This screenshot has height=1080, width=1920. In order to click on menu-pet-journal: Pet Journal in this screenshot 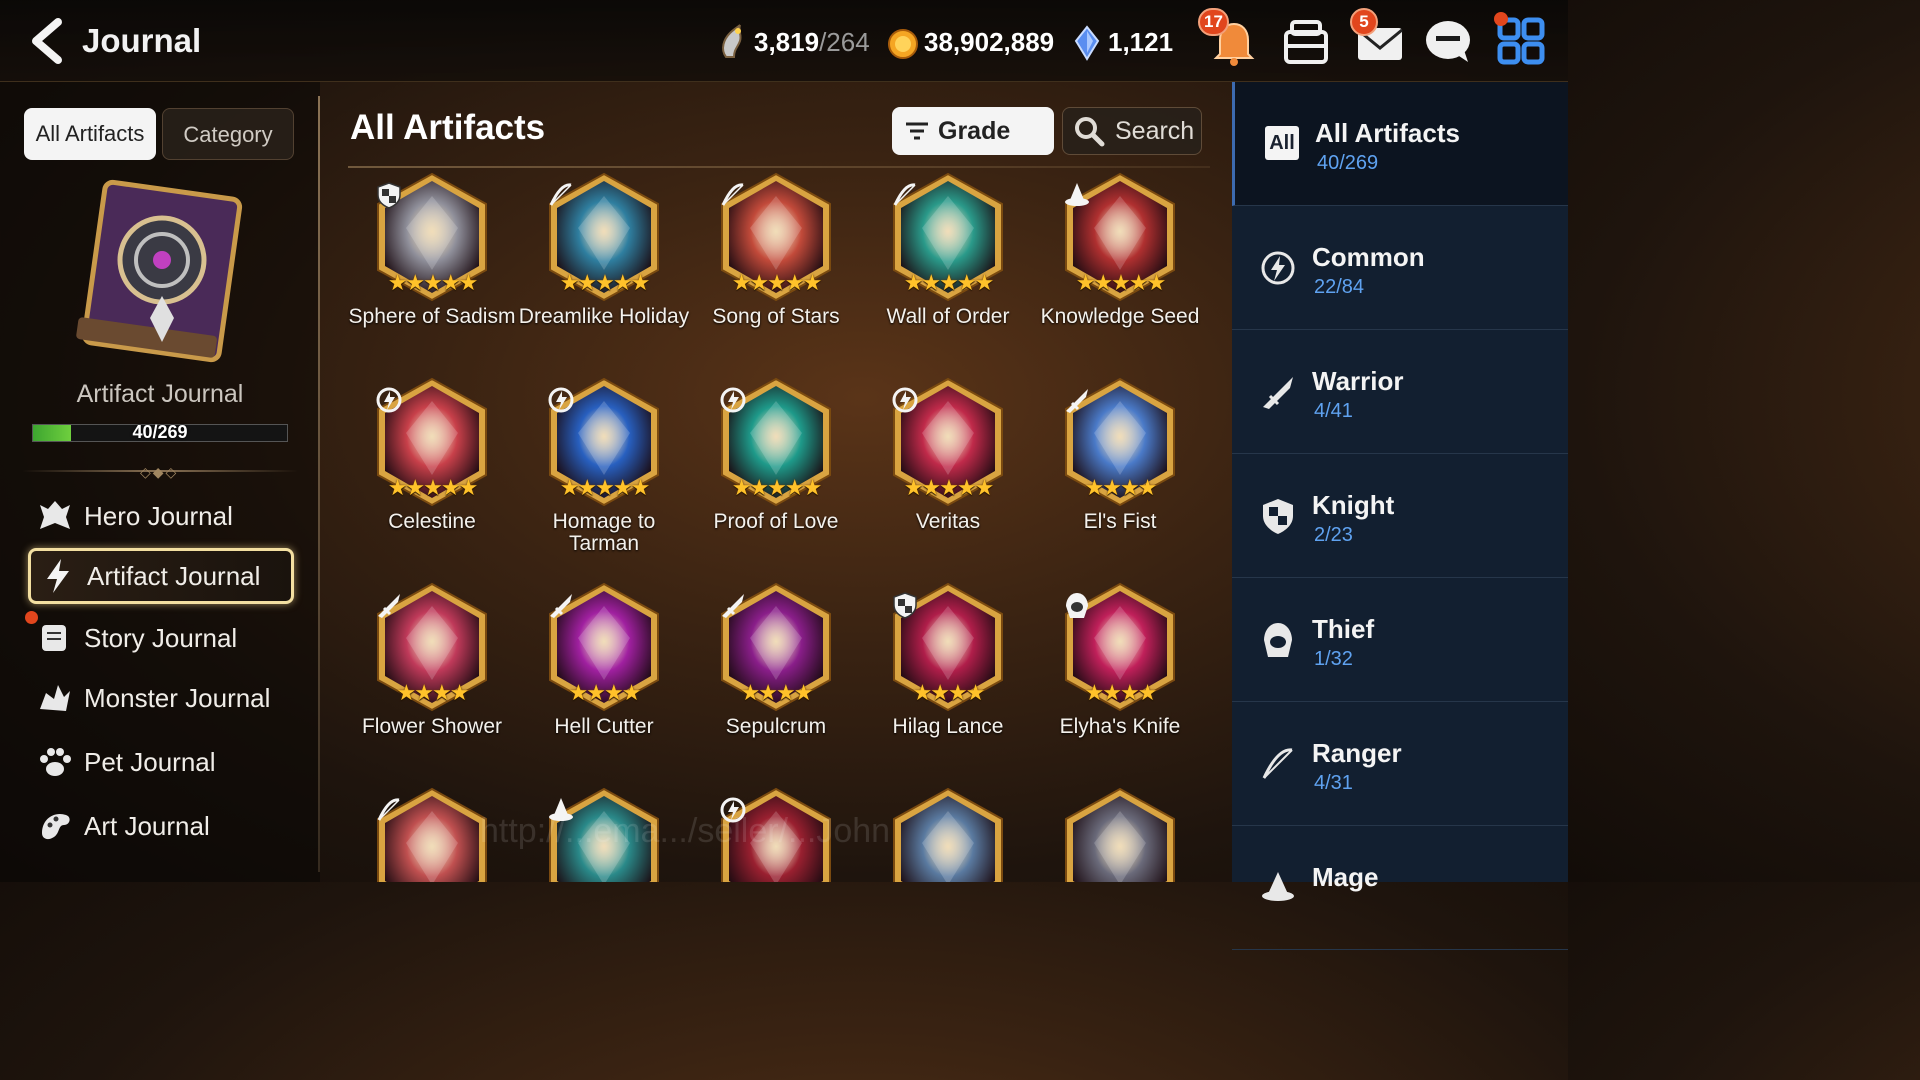, I will do `click(161, 762)`.